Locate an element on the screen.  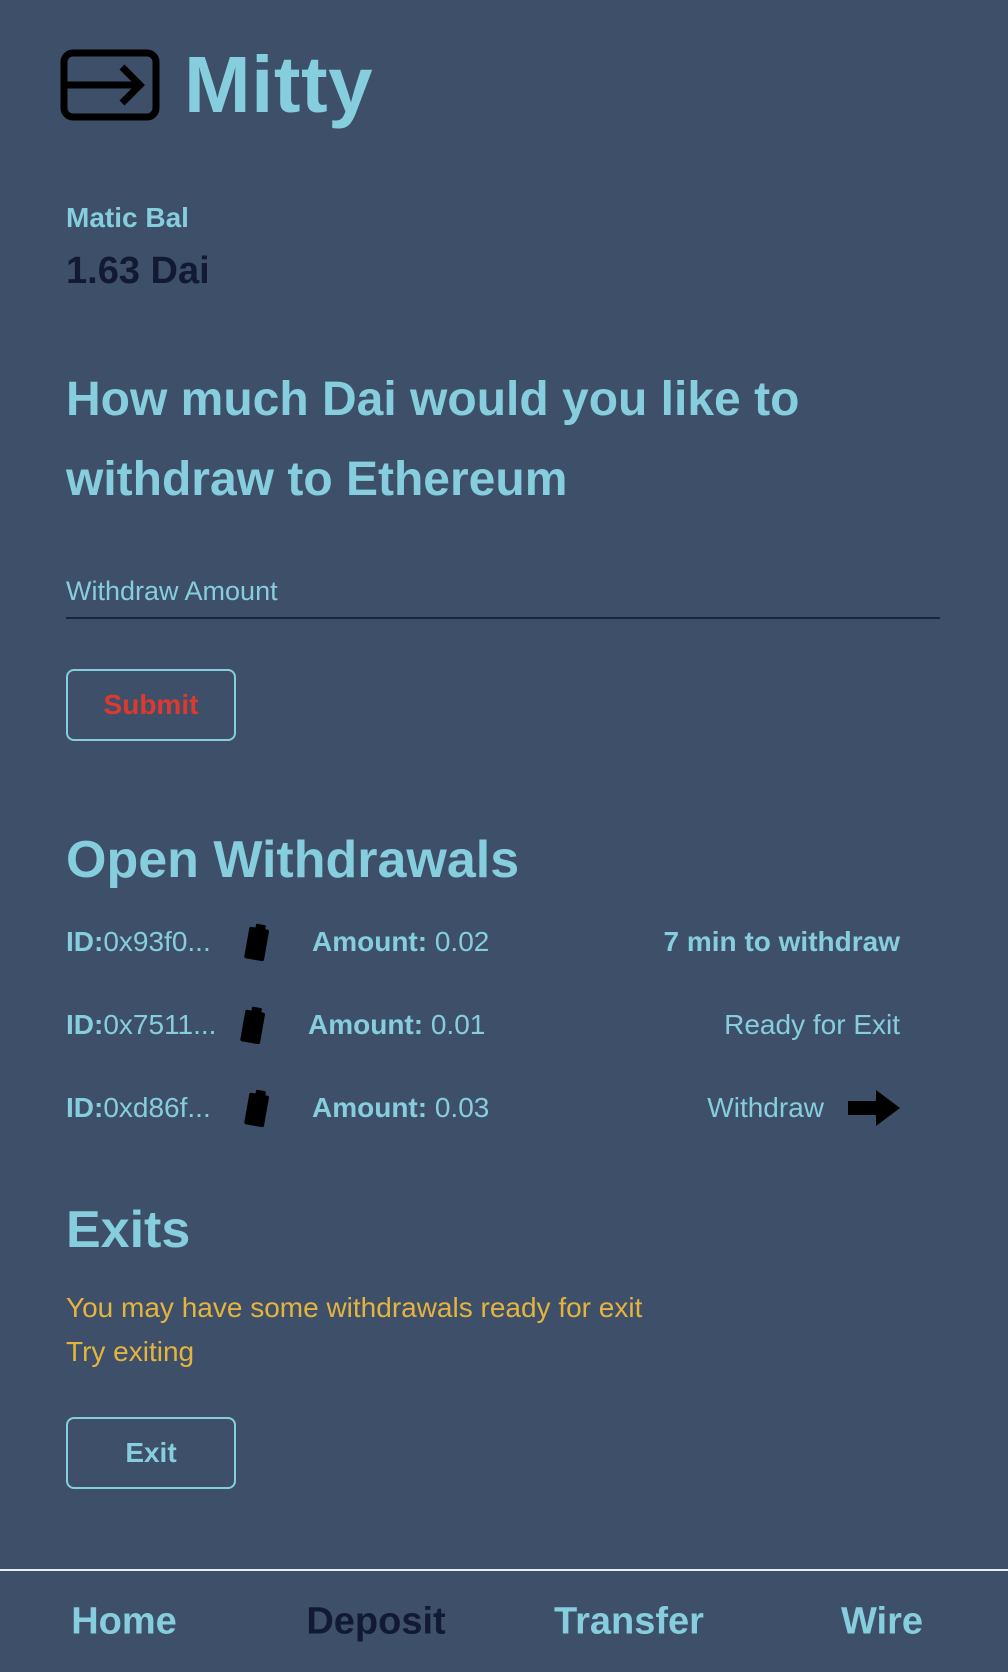
app-title: Mitty is located at coordinates (279, 84).